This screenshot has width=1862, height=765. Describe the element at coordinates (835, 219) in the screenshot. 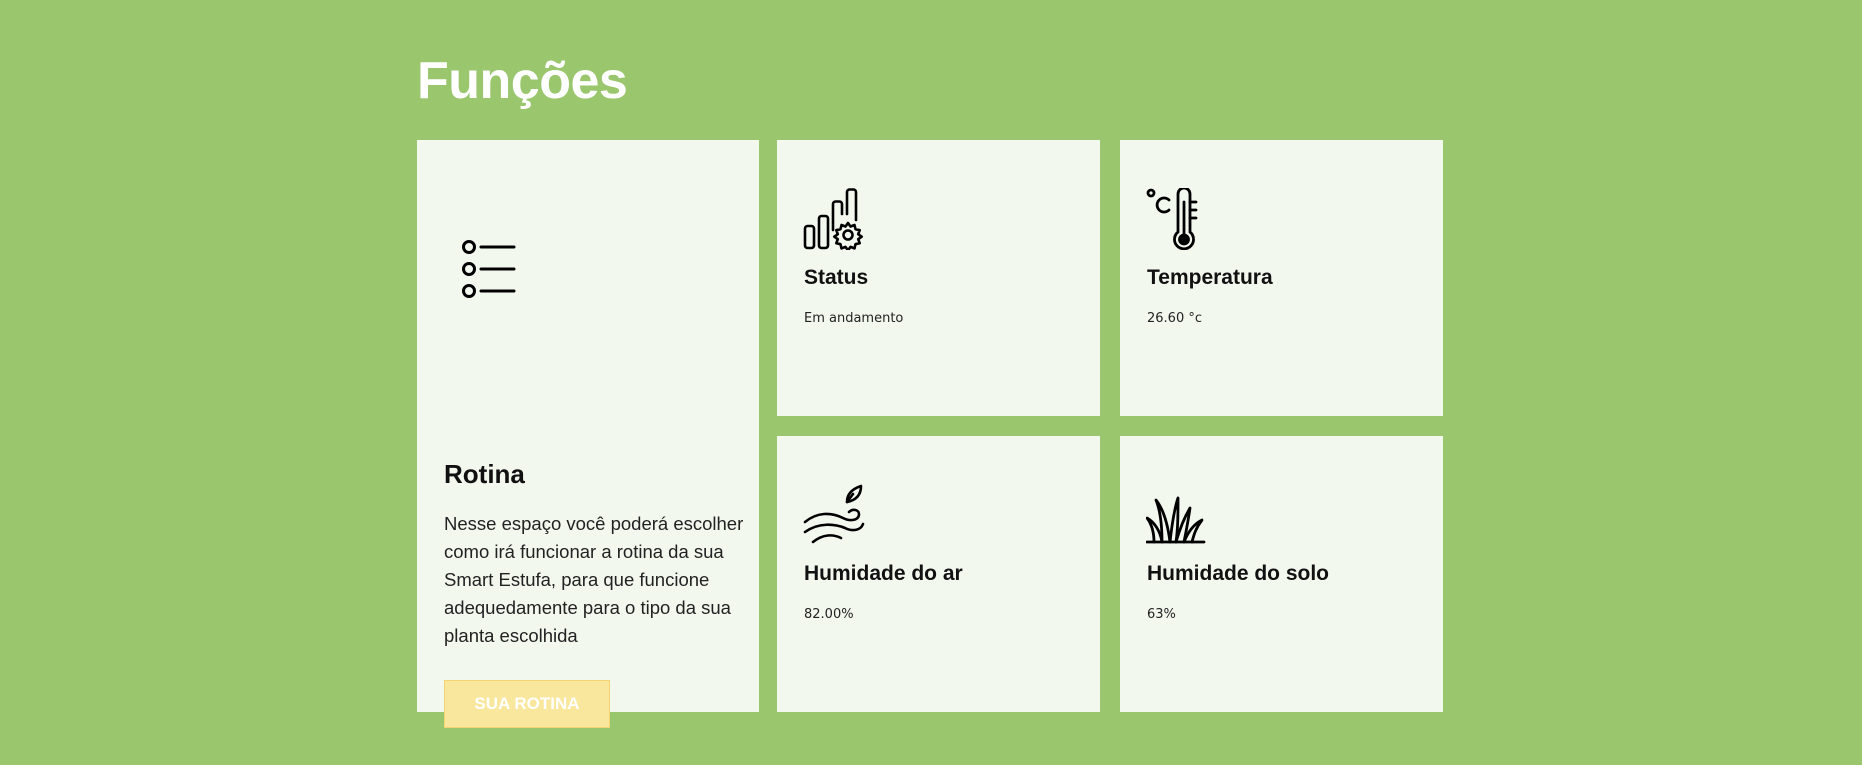

I see `chart-gear-icon` at that location.